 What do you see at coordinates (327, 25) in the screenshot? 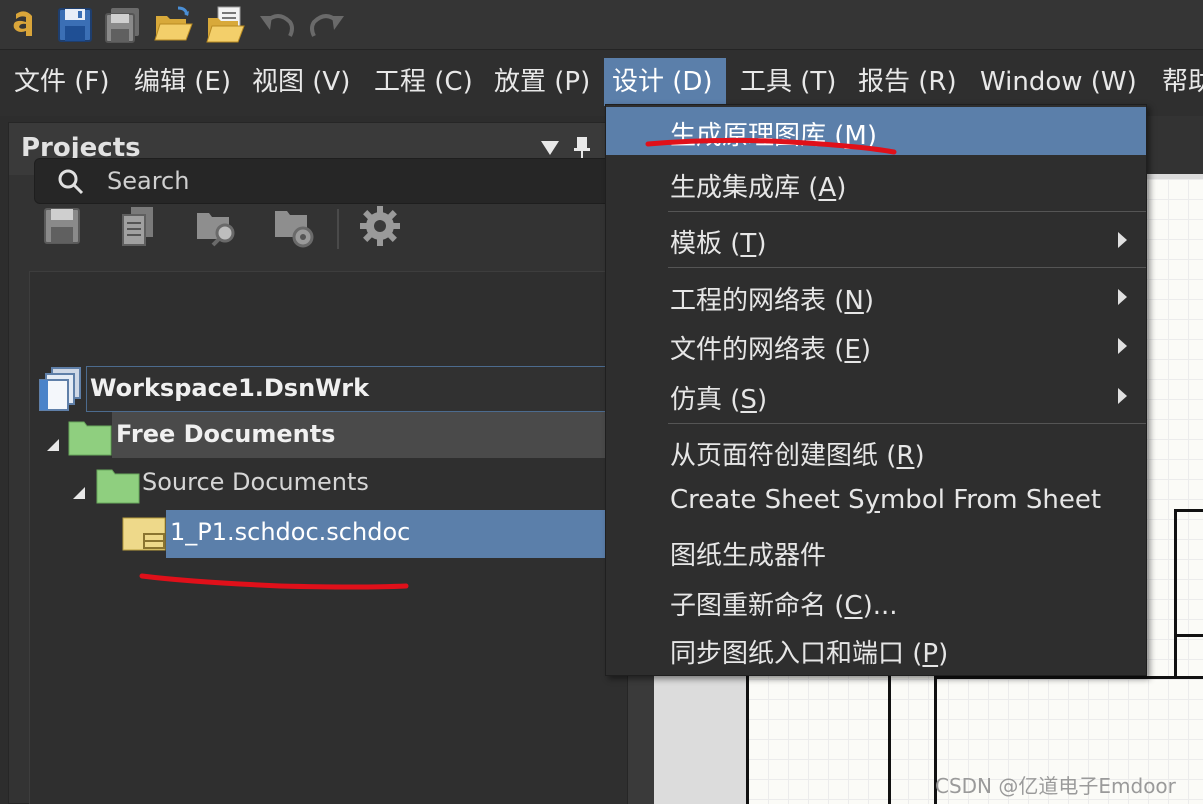
I see `redo-icon` at bounding box center [327, 25].